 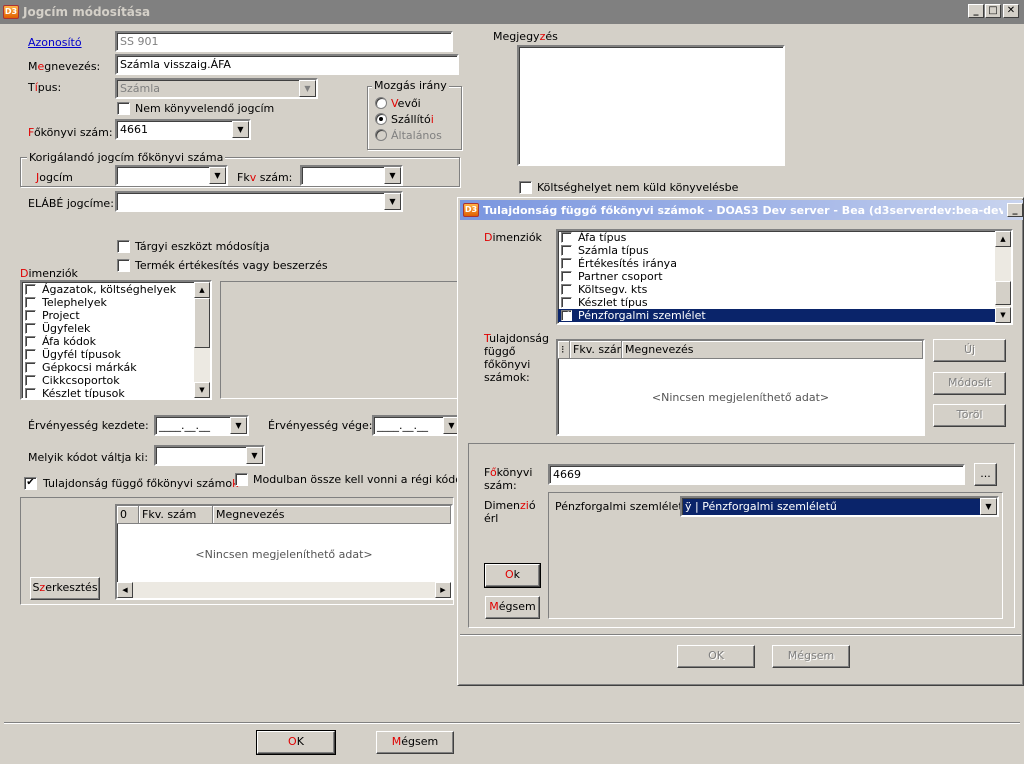 I want to click on list-item: Ügyfél típusok, so click(x=116, y=354).